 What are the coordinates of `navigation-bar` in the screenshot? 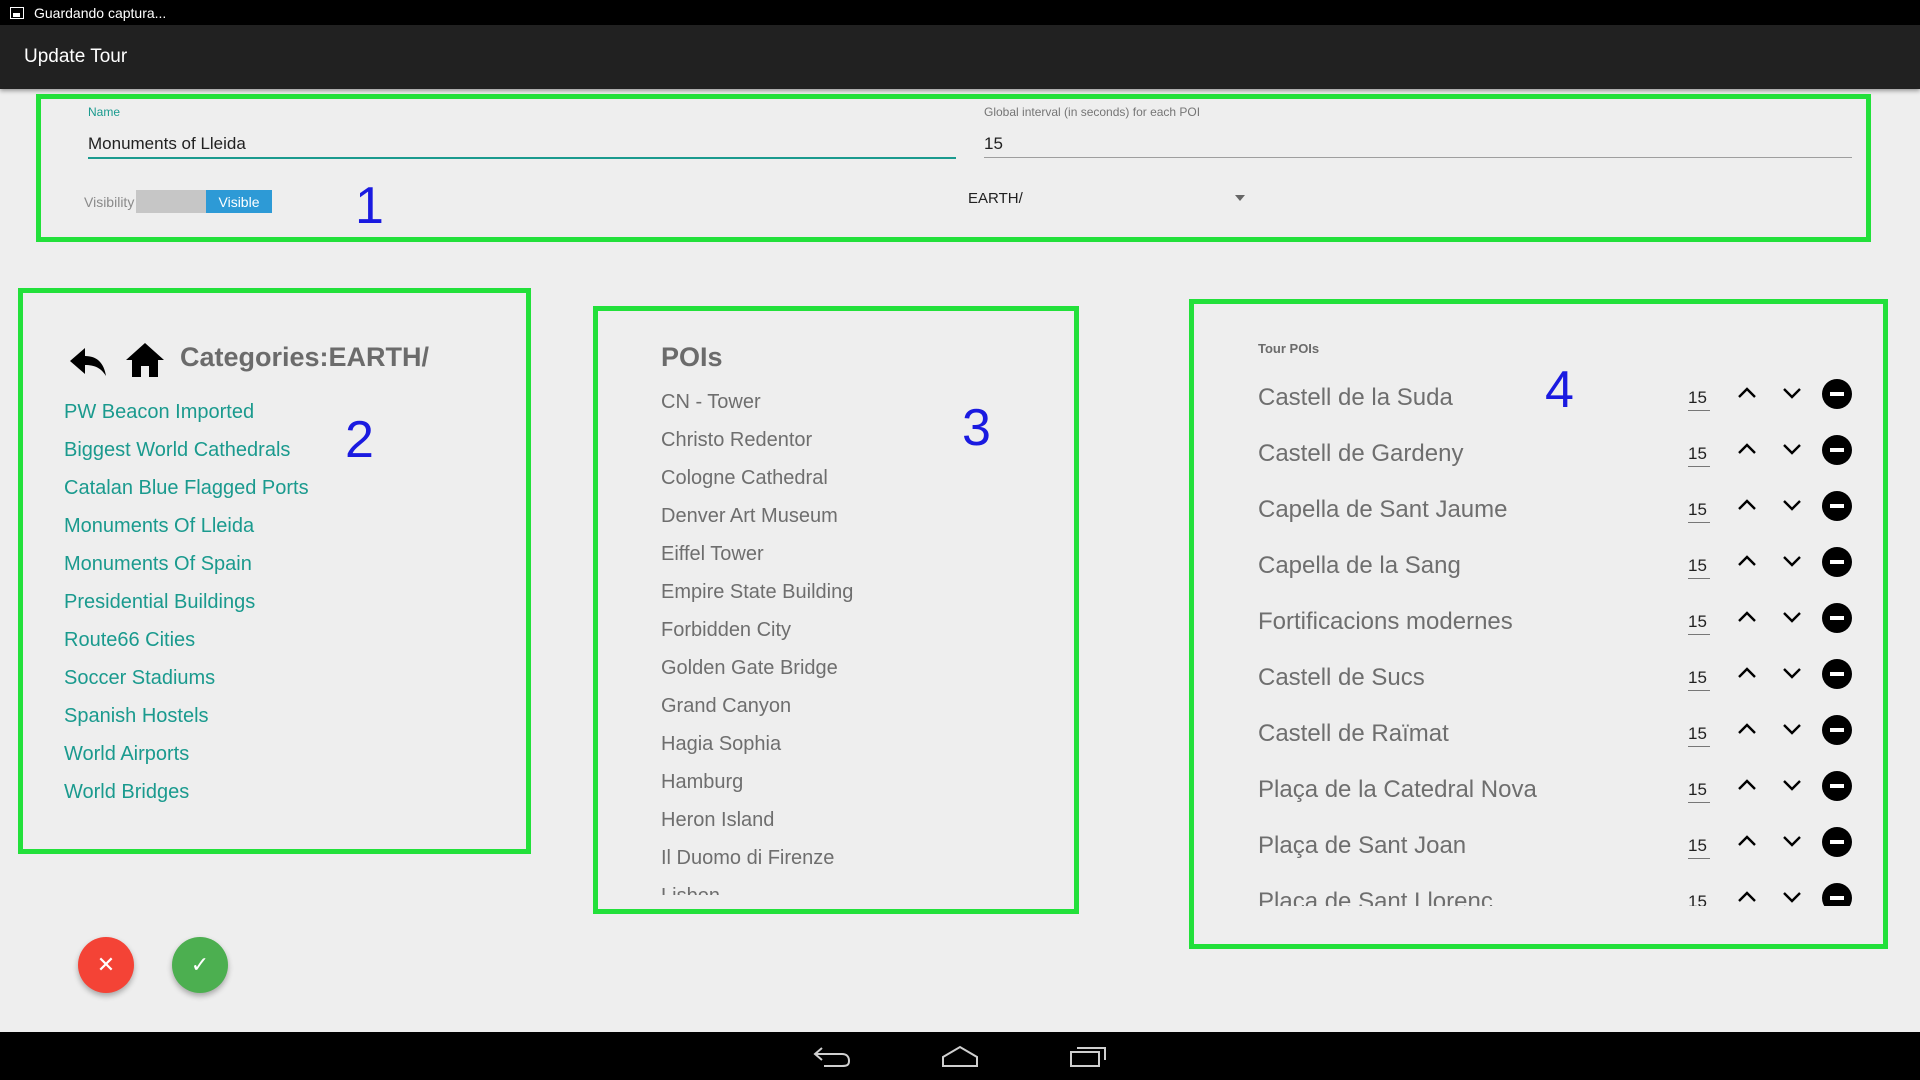 It's located at (960, 1056).